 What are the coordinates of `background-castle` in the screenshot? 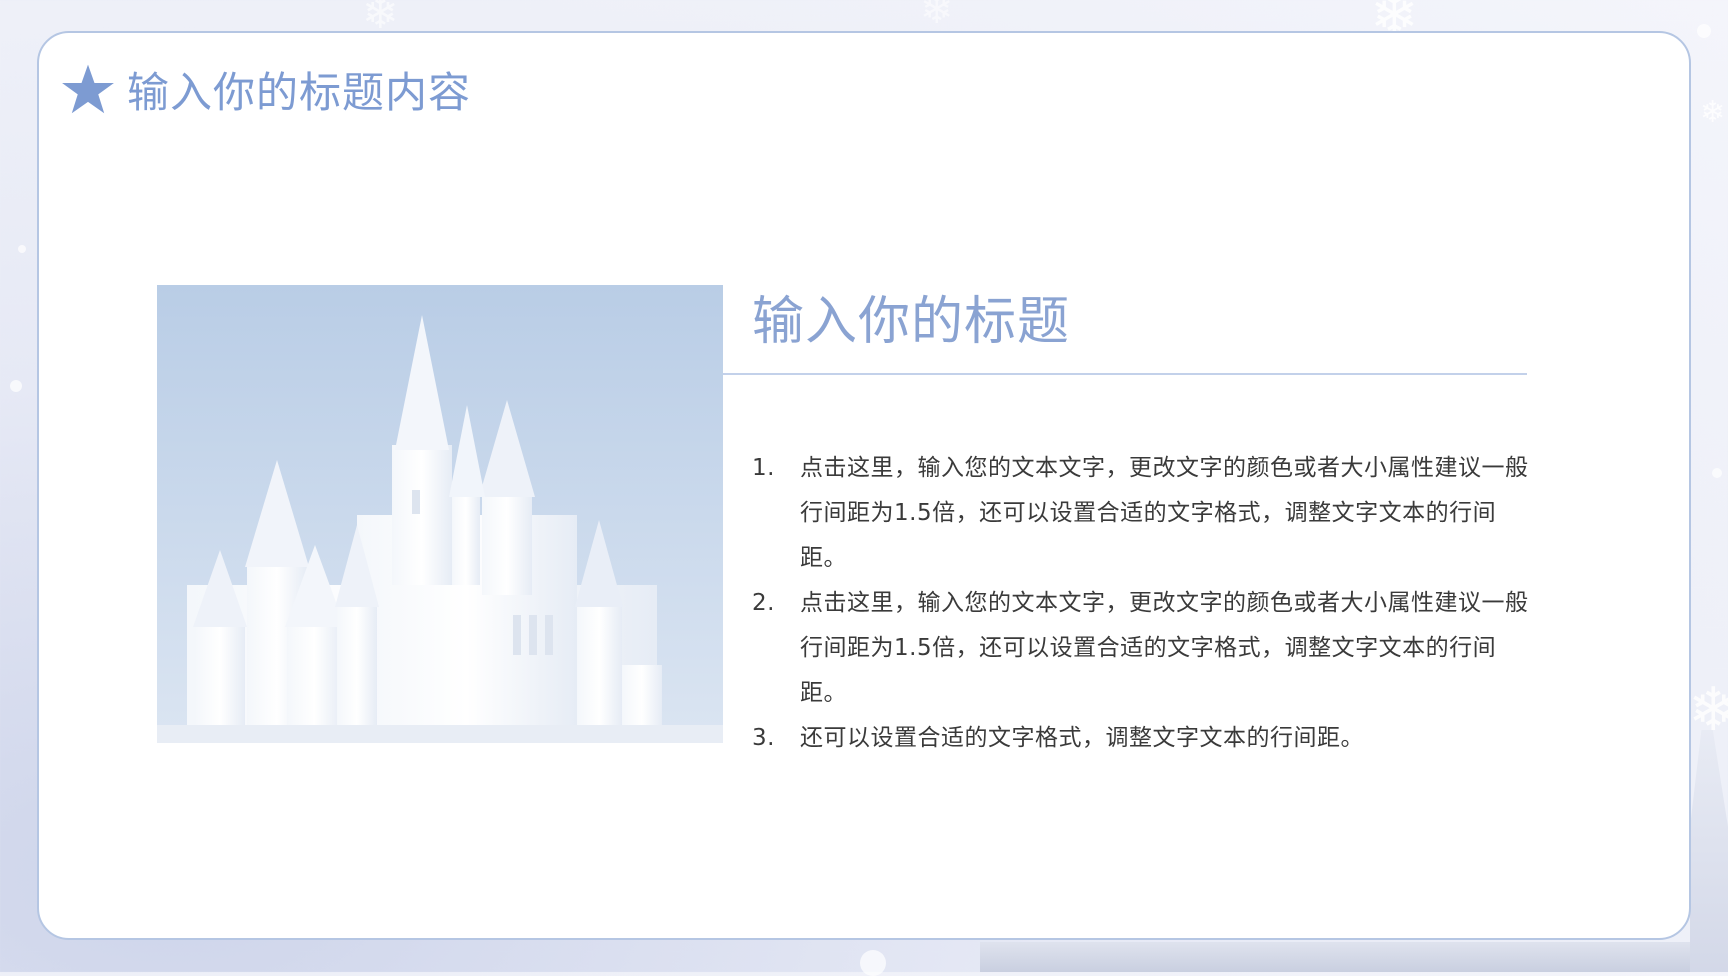 It's located at (1340, 957).